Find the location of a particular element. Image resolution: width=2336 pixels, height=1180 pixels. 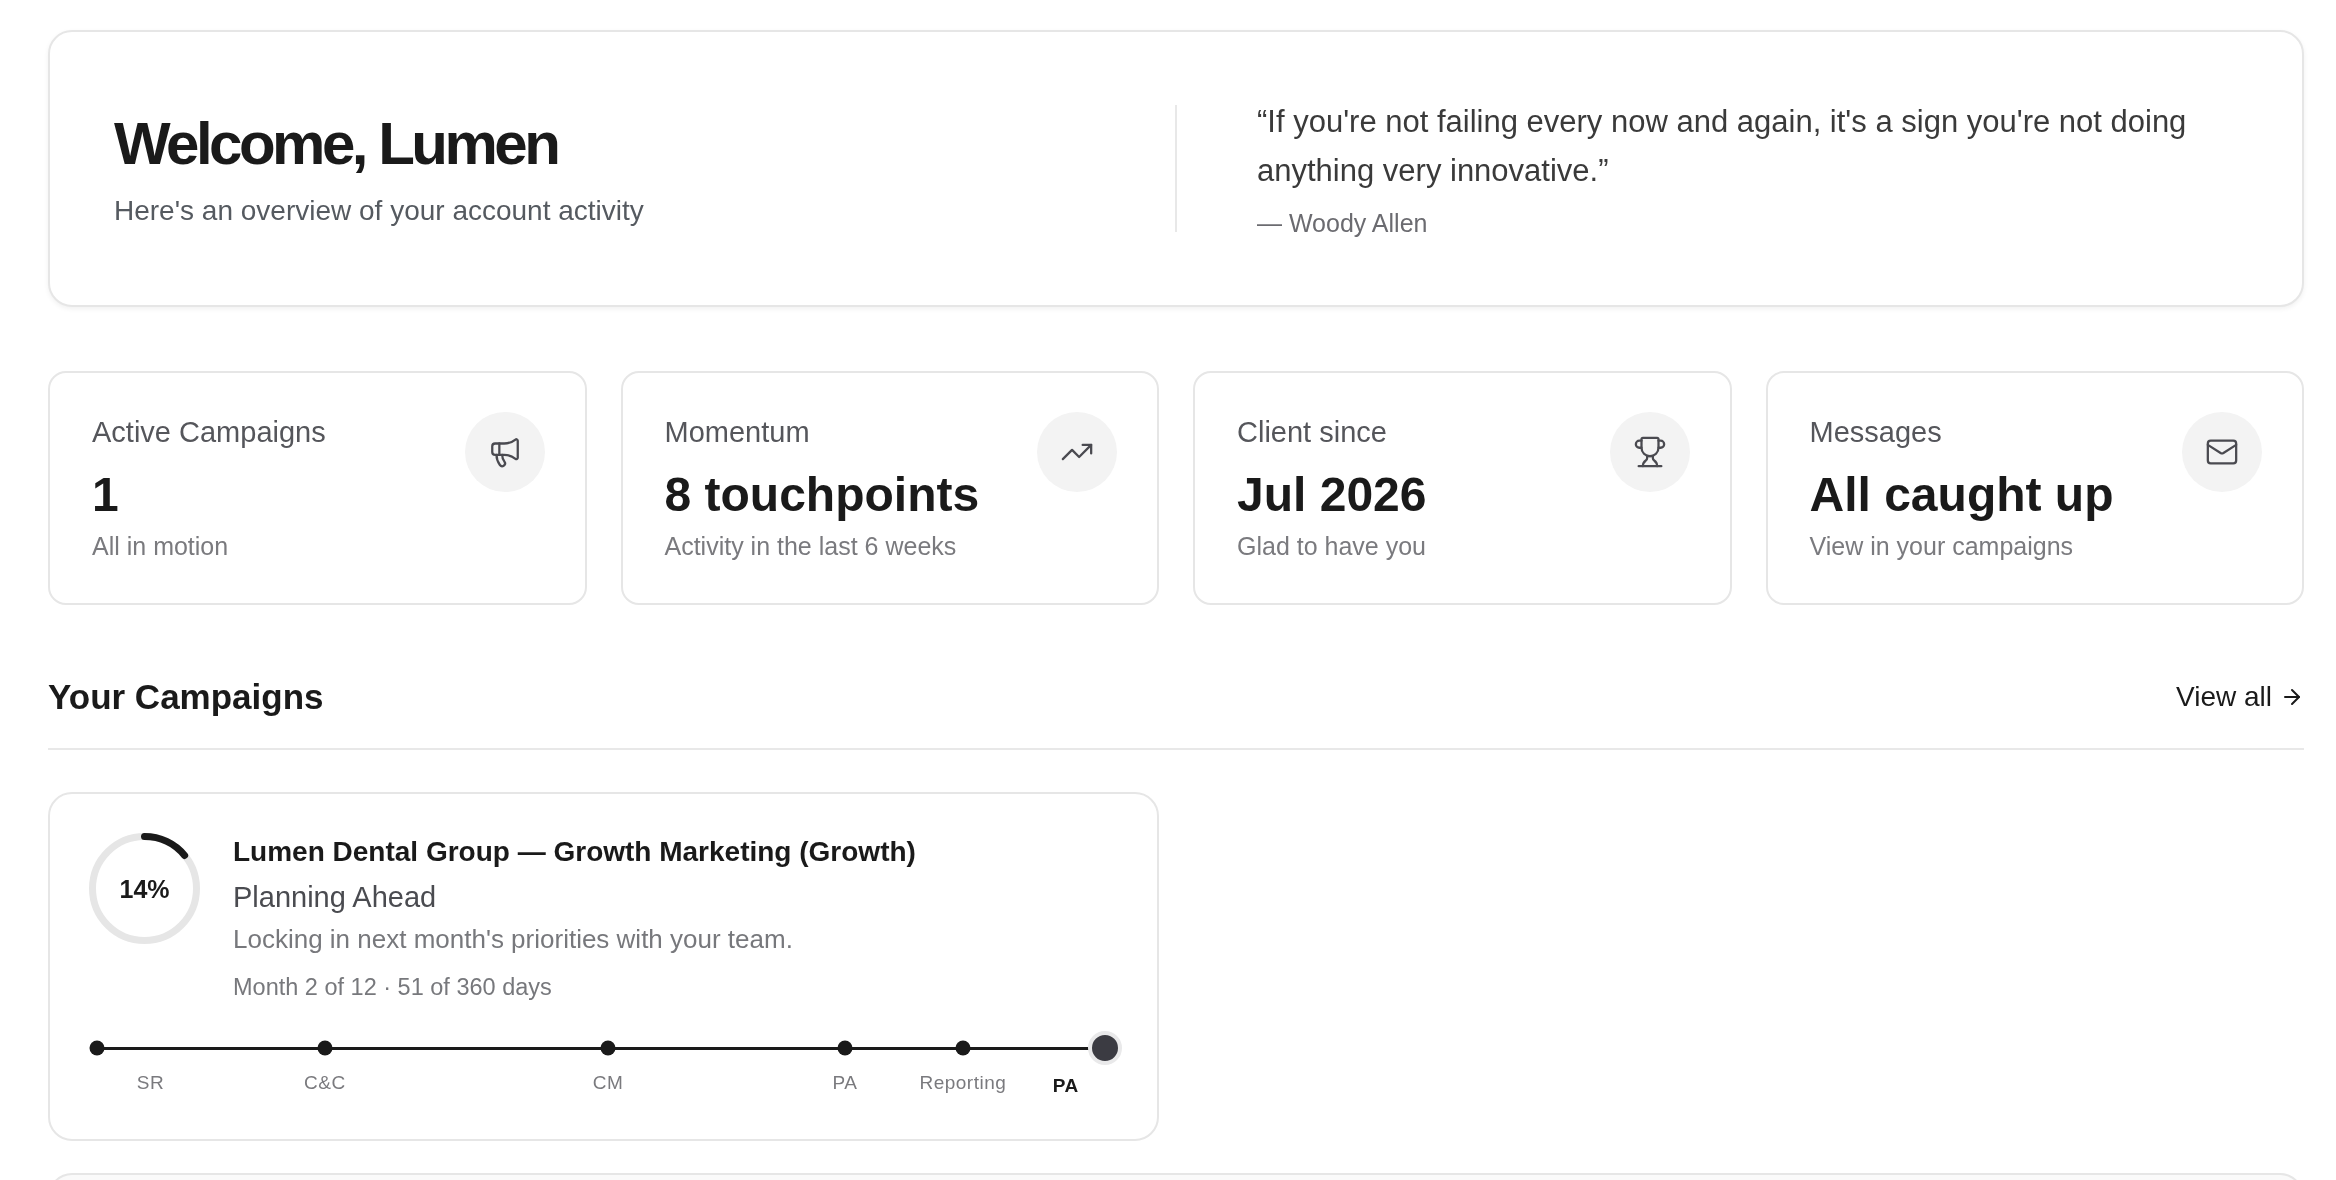

stat-caption: All in motion is located at coordinates (160, 546).